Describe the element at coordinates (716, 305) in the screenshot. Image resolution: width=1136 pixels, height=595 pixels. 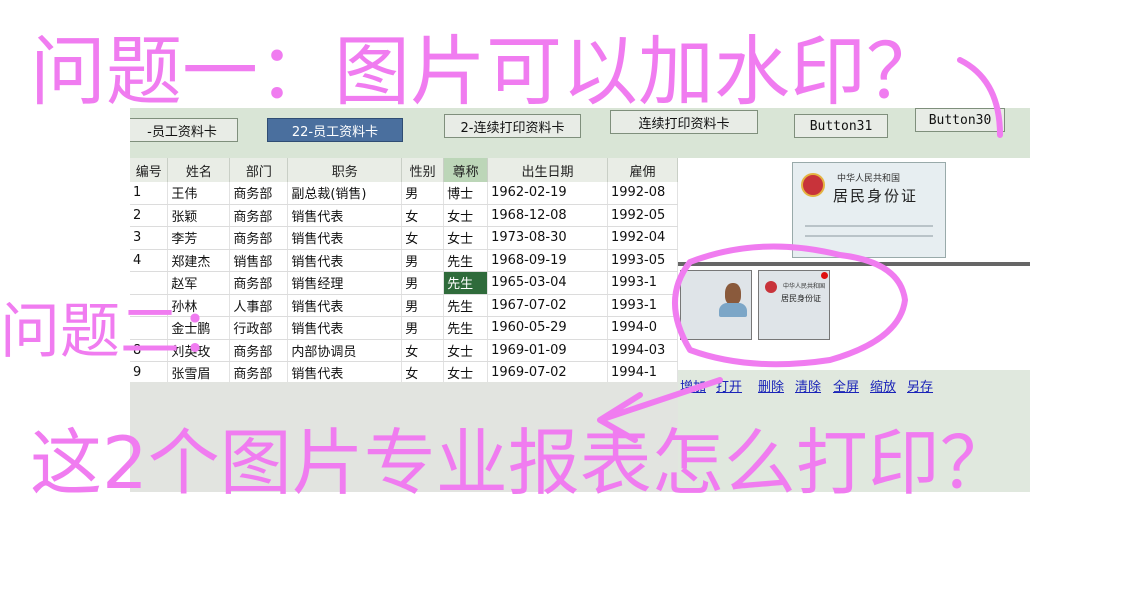
I see `thumbnail-id-front` at that location.